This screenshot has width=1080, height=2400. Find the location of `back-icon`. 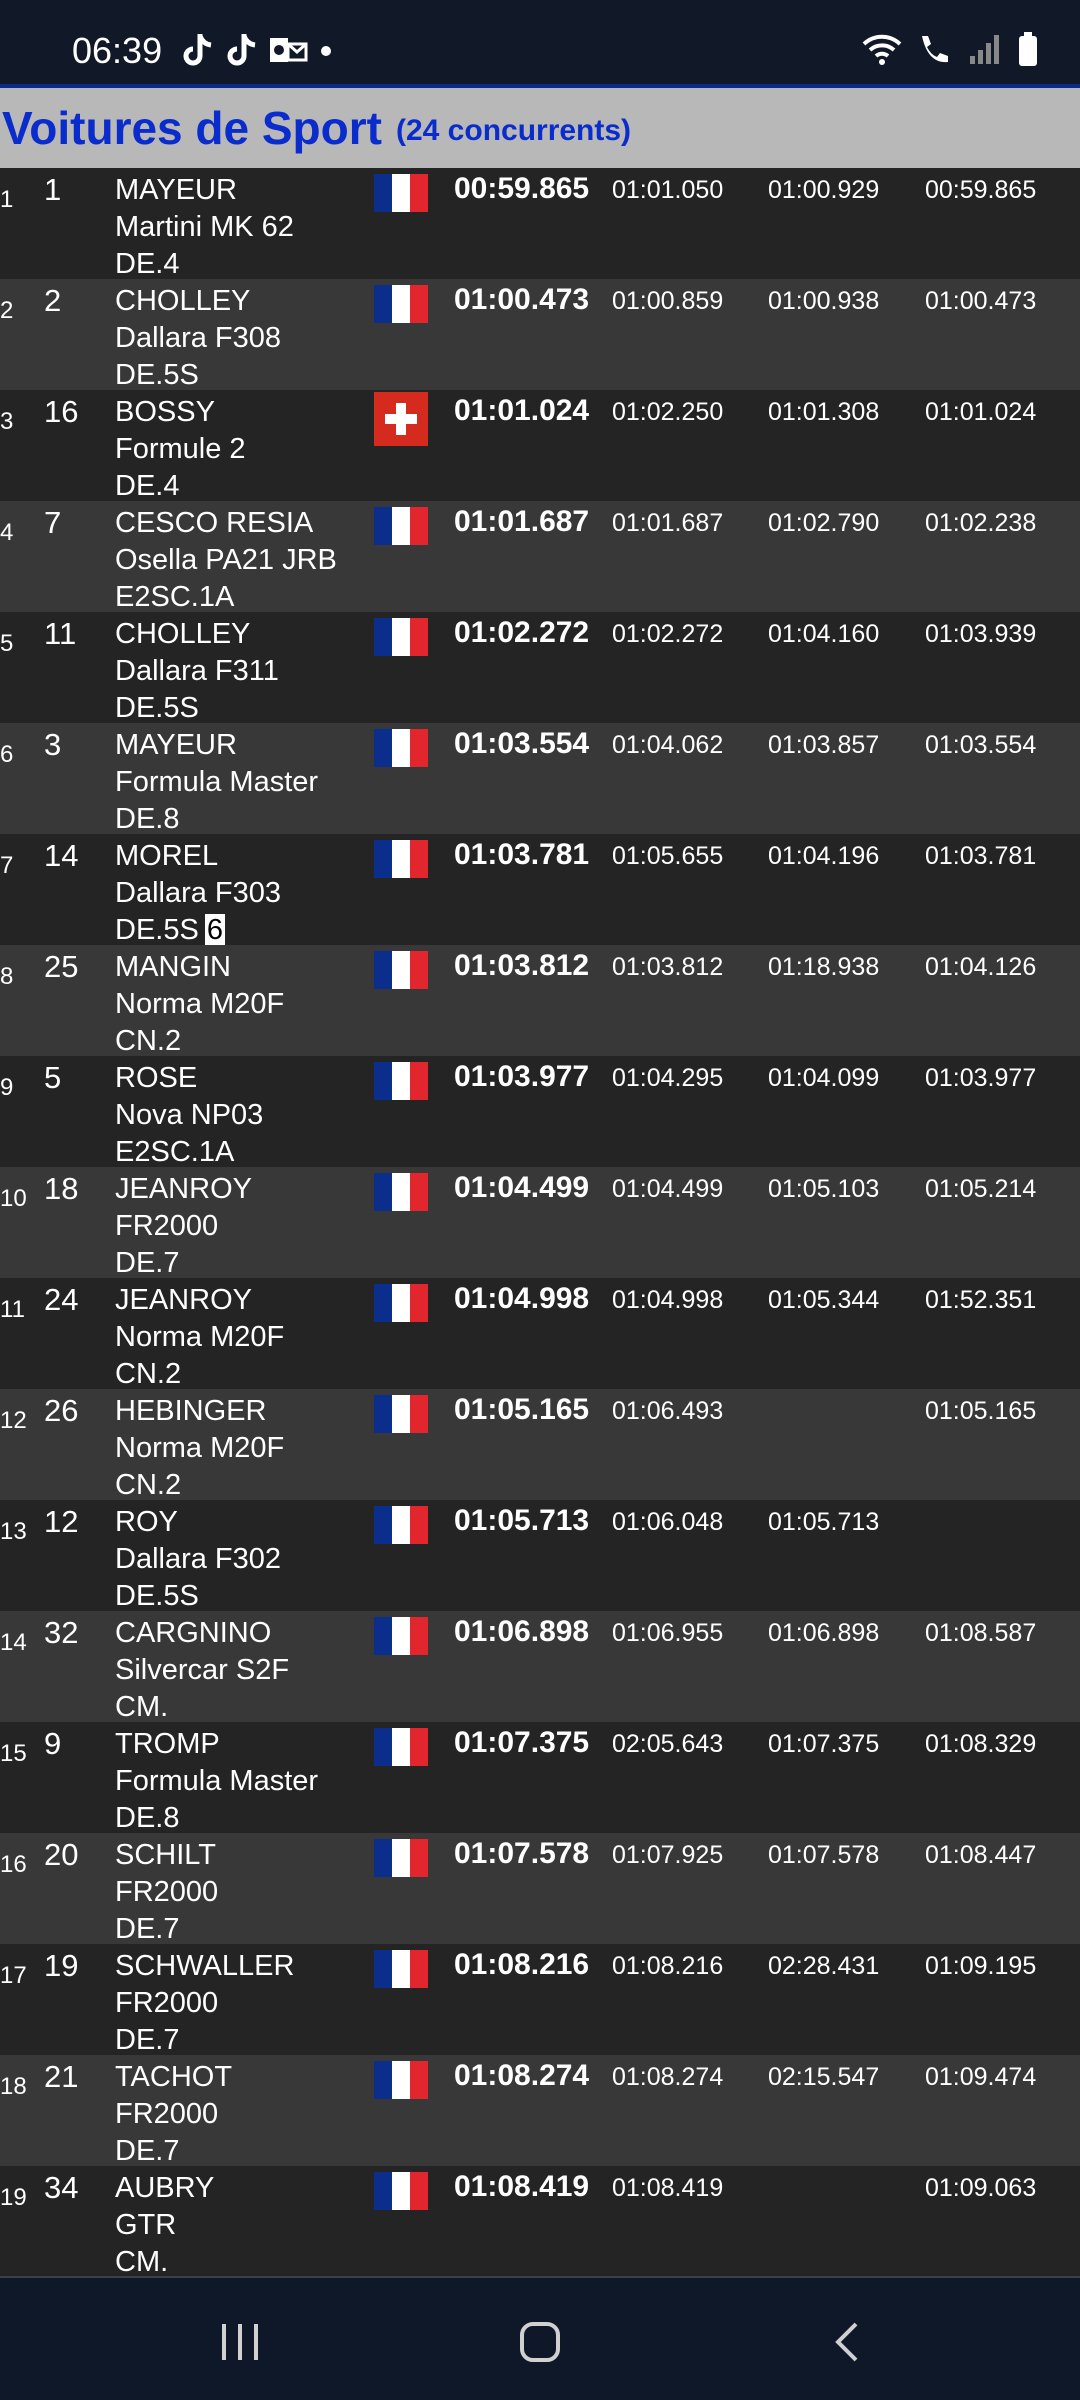

back-icon is located at coordinates (848, 2342).